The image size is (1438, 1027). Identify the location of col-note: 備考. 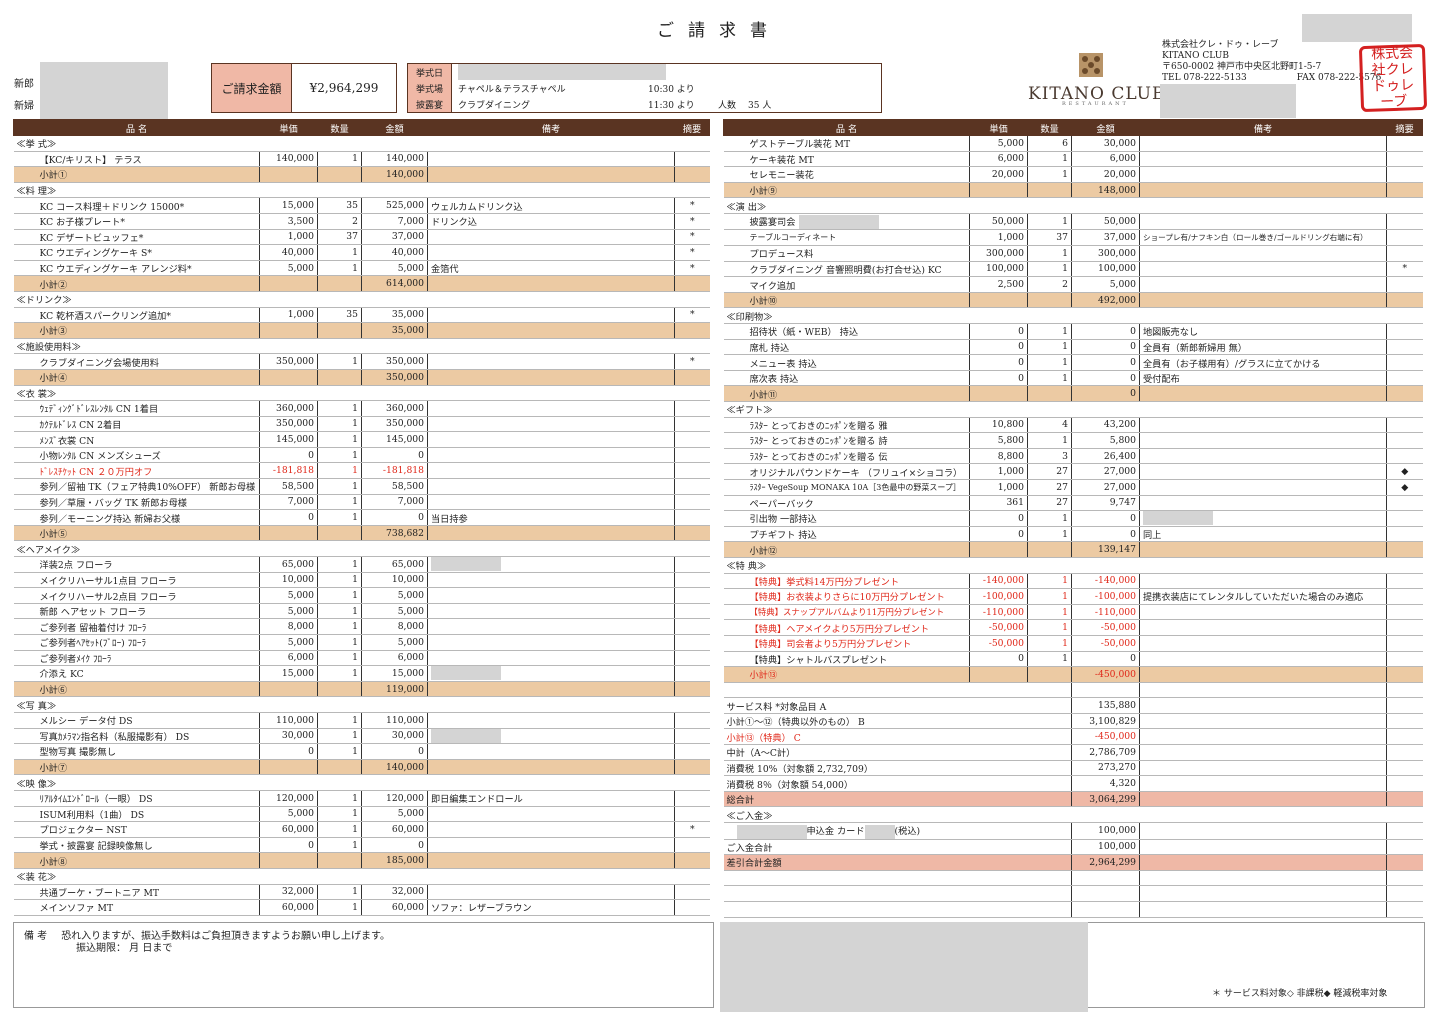
(1263, 127).